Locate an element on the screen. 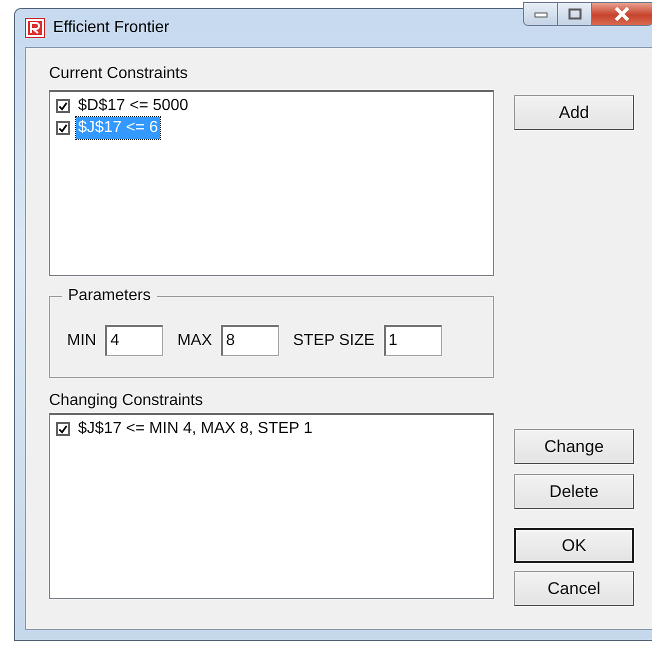  dialog-button: Delete is located at coordinates (574, 491).